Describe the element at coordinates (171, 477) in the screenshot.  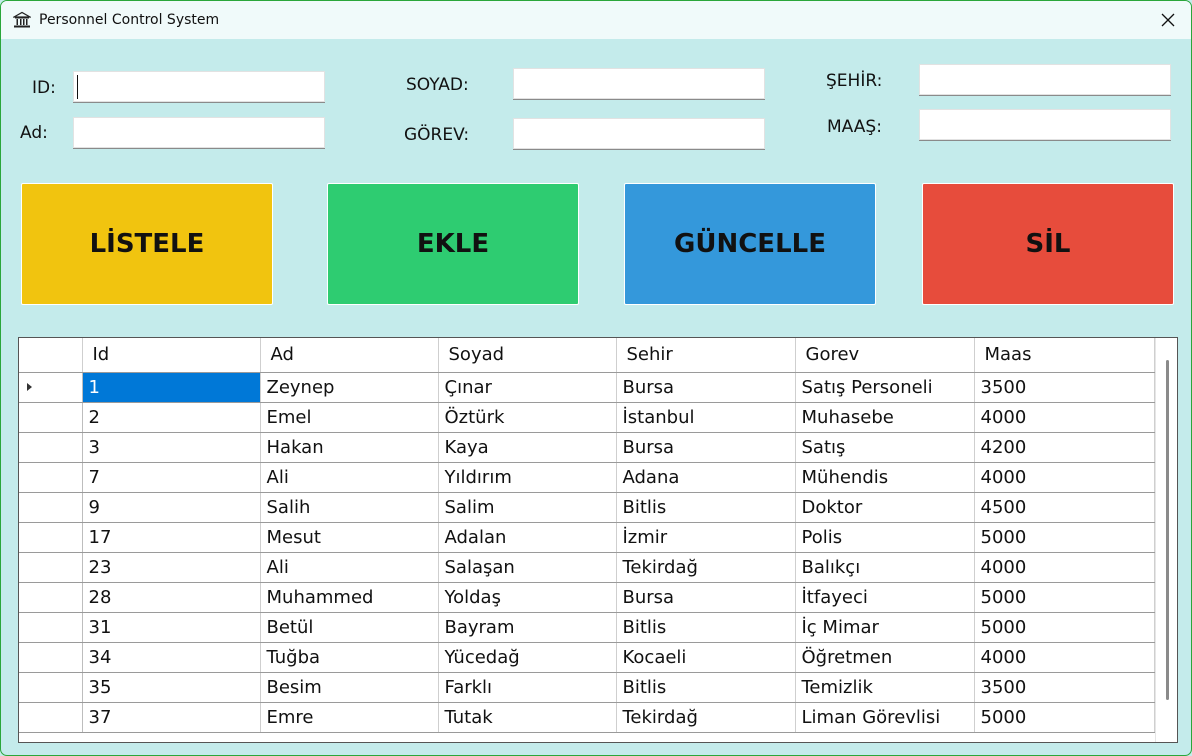
I see `grid-cell-id: 7` at that location.